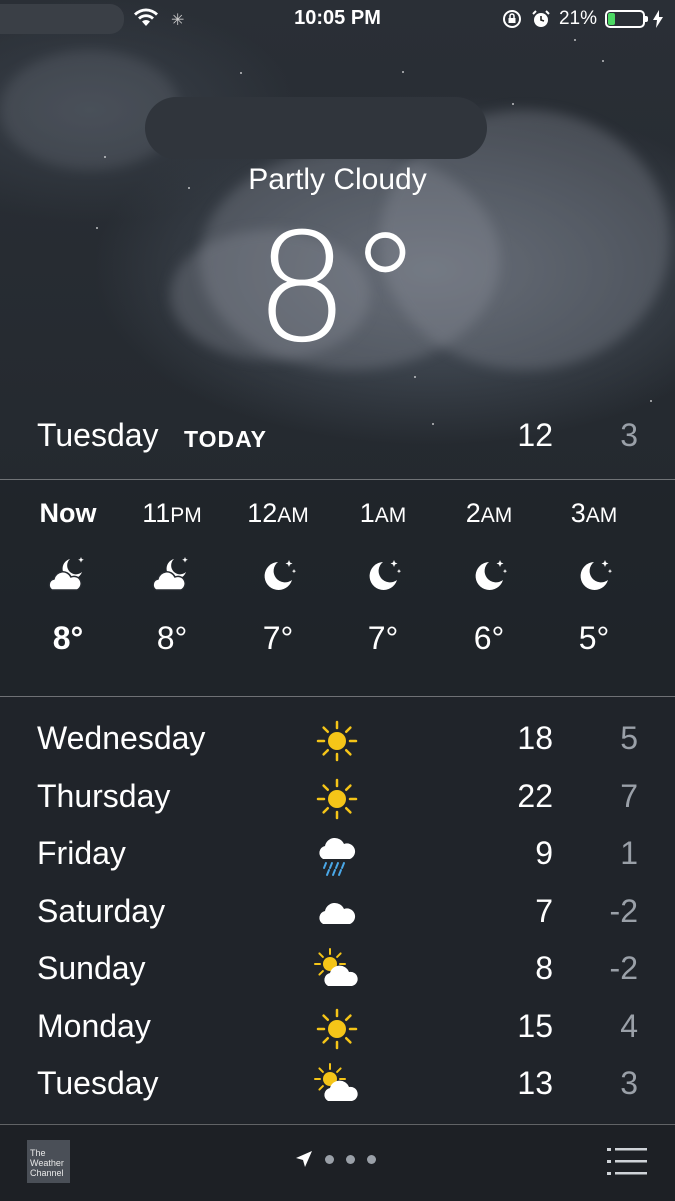 The image size is (675, 1201). I want to click on cloud-icon, so click(337, 914).